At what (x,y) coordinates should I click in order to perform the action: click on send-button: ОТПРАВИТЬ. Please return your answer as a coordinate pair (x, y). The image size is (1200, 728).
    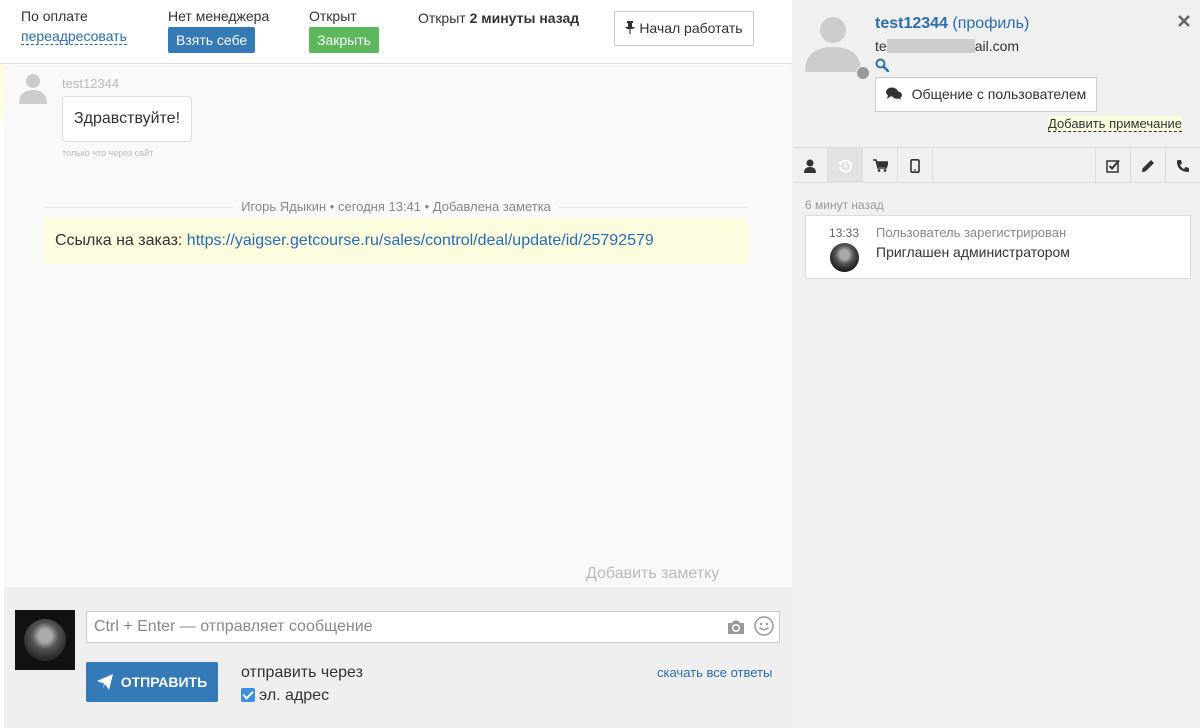
    Looking at the image, I should click on (152, 682).